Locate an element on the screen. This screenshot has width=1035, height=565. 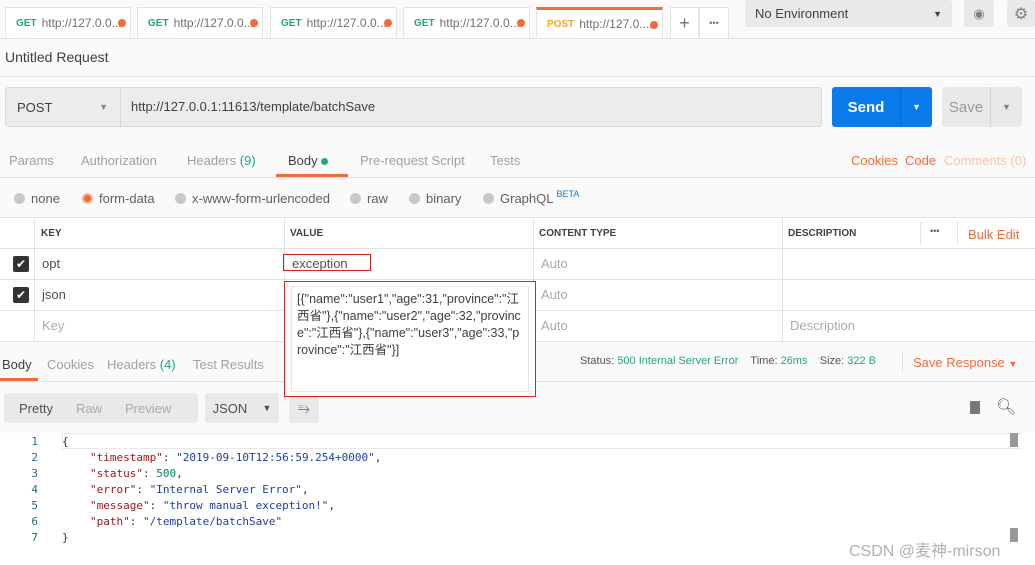
column-header-content-type: CONTENT TYPE is located at coordinates (578, 233).